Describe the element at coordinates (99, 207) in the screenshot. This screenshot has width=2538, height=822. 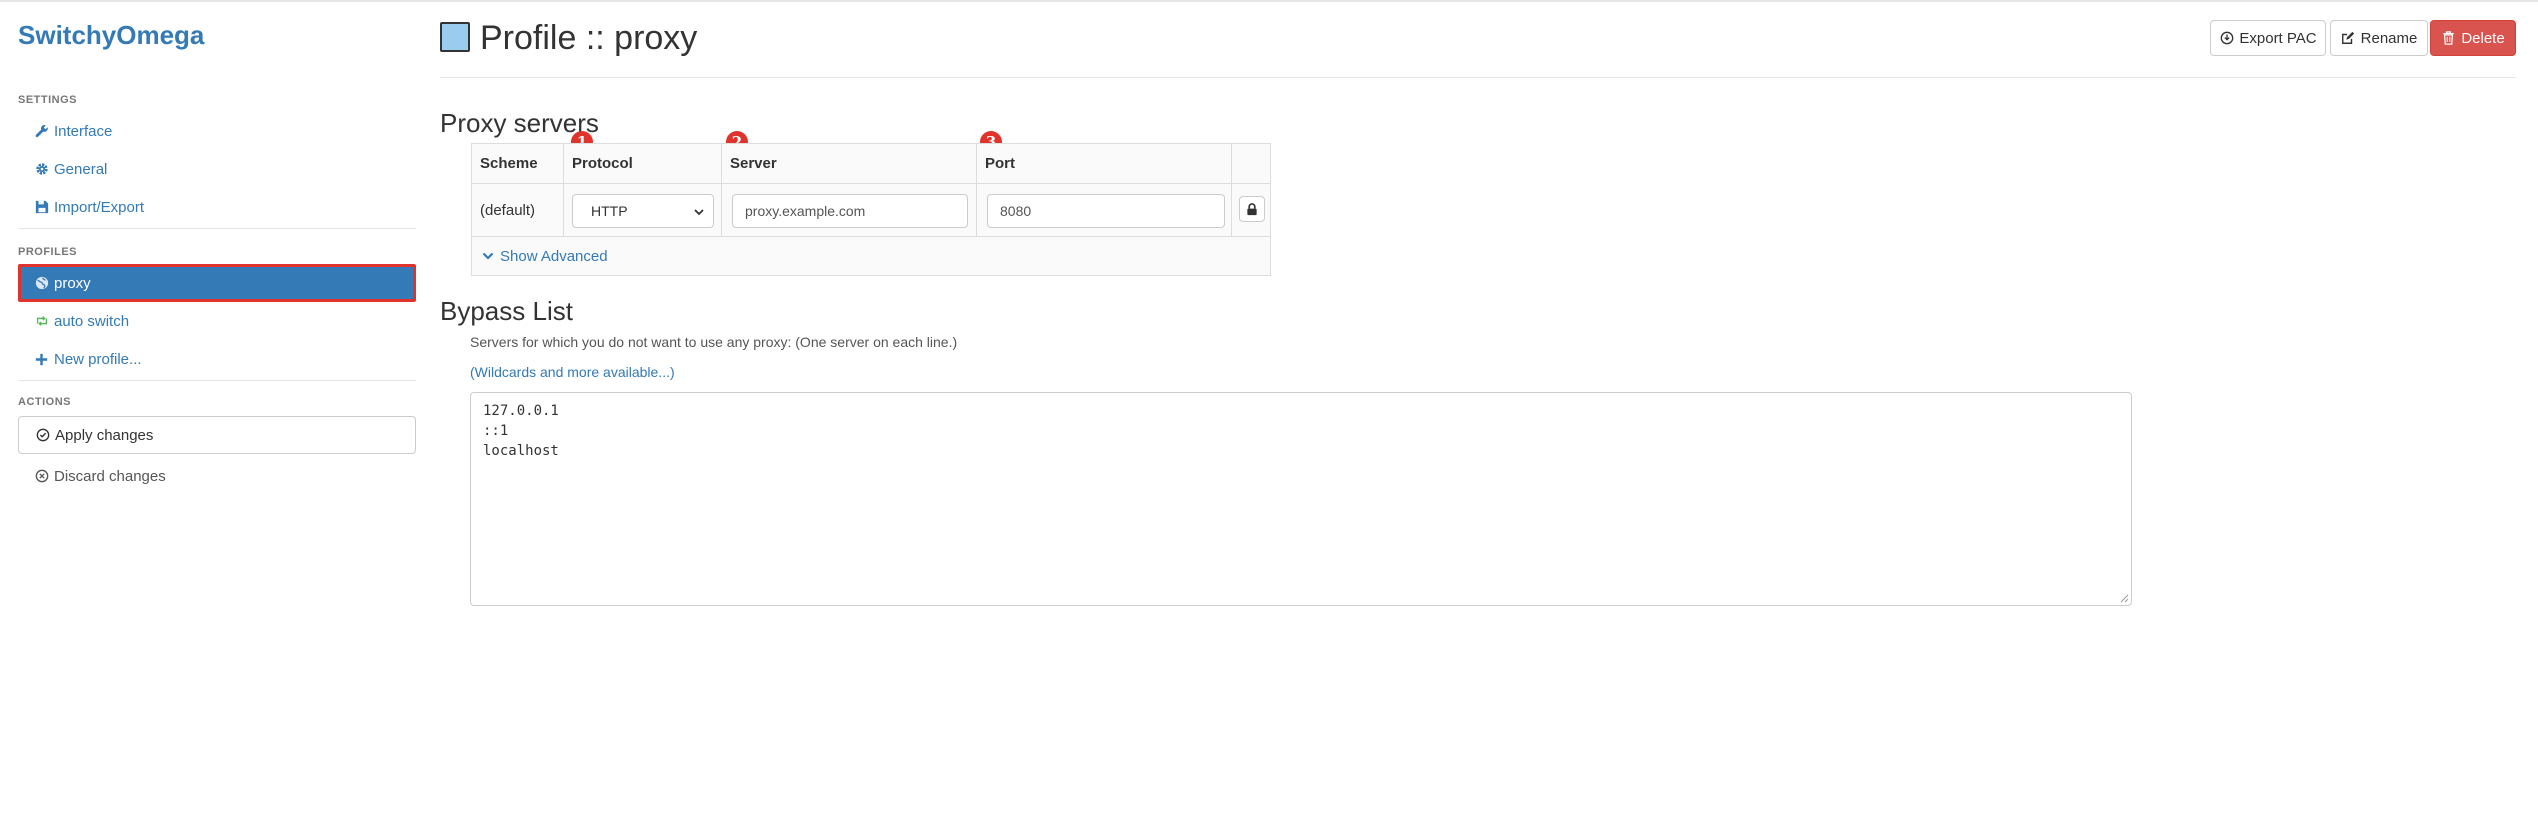
I see `sidebar-item-label: Import/Export` at that location.